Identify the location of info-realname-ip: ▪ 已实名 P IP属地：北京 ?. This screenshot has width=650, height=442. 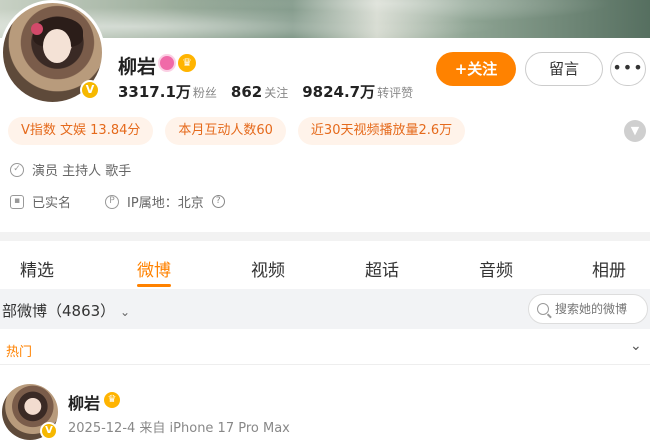
(117, 201).